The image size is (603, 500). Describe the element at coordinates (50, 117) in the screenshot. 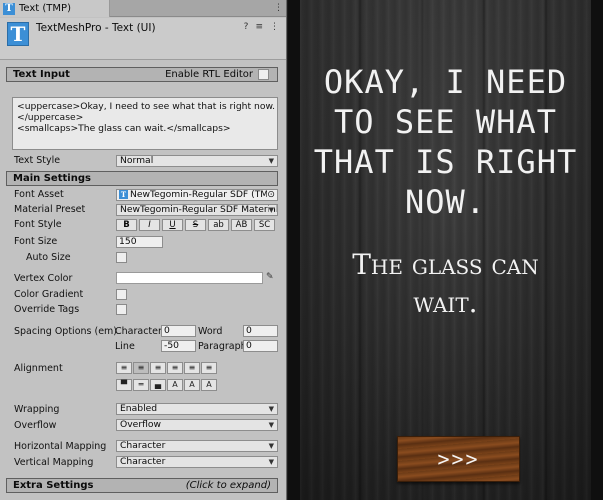

I see `text-line: </uppercase>` at that location.